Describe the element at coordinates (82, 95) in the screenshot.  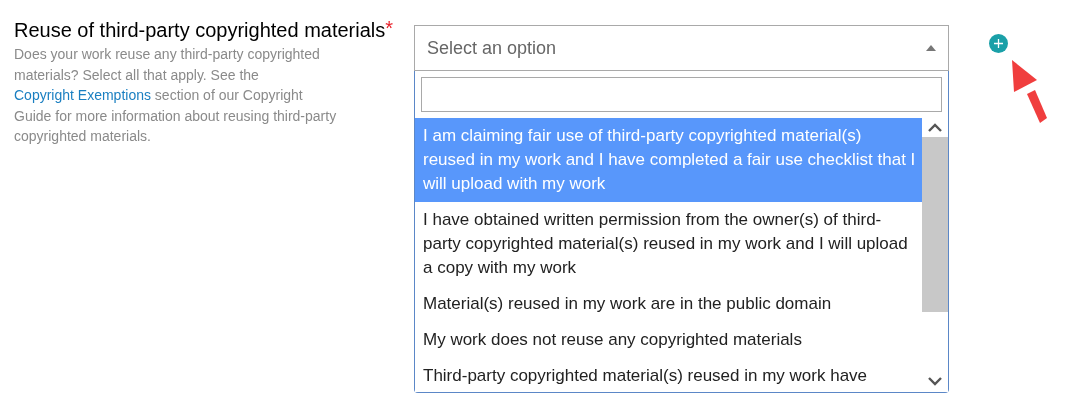
I see `copyright-exemptions-link: Copyright Exemptions` at that location.